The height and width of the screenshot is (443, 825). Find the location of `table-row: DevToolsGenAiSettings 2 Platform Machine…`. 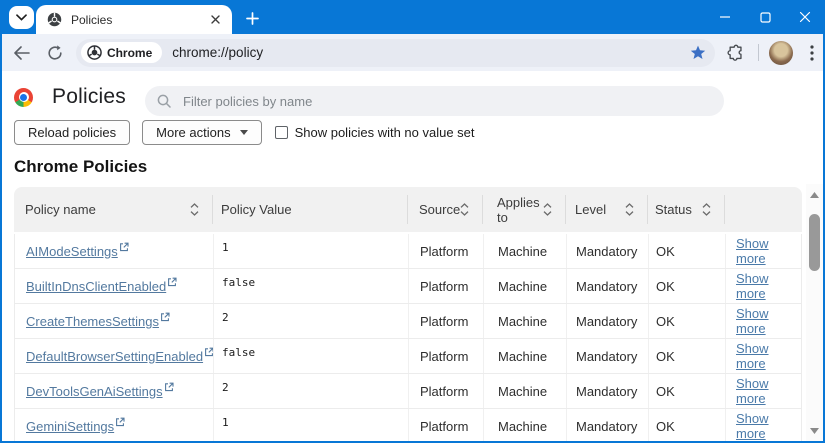

table-row: DevToolsGenAiSettings 2 Platform Machine… is located at coordinates (408, 391).